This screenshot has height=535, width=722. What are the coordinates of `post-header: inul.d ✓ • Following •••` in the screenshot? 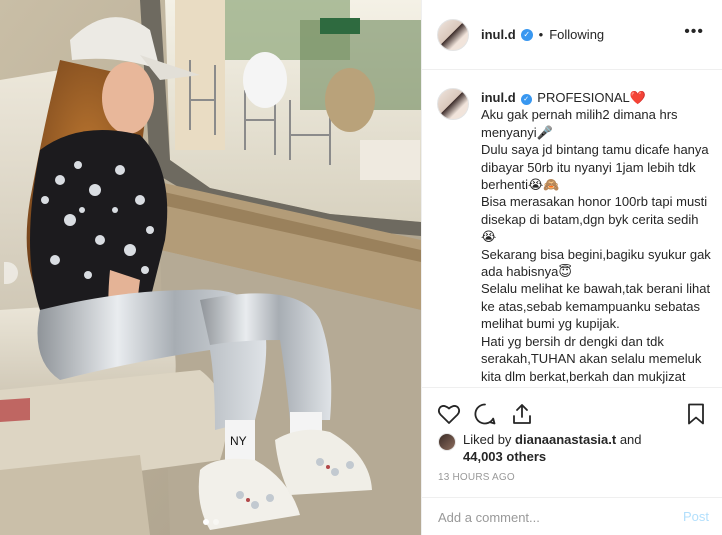 It's located at (572, 35).